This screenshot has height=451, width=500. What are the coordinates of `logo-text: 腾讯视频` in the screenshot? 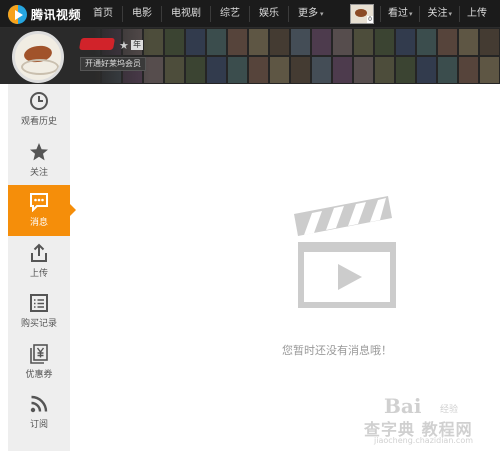 It's located at (56, 14).